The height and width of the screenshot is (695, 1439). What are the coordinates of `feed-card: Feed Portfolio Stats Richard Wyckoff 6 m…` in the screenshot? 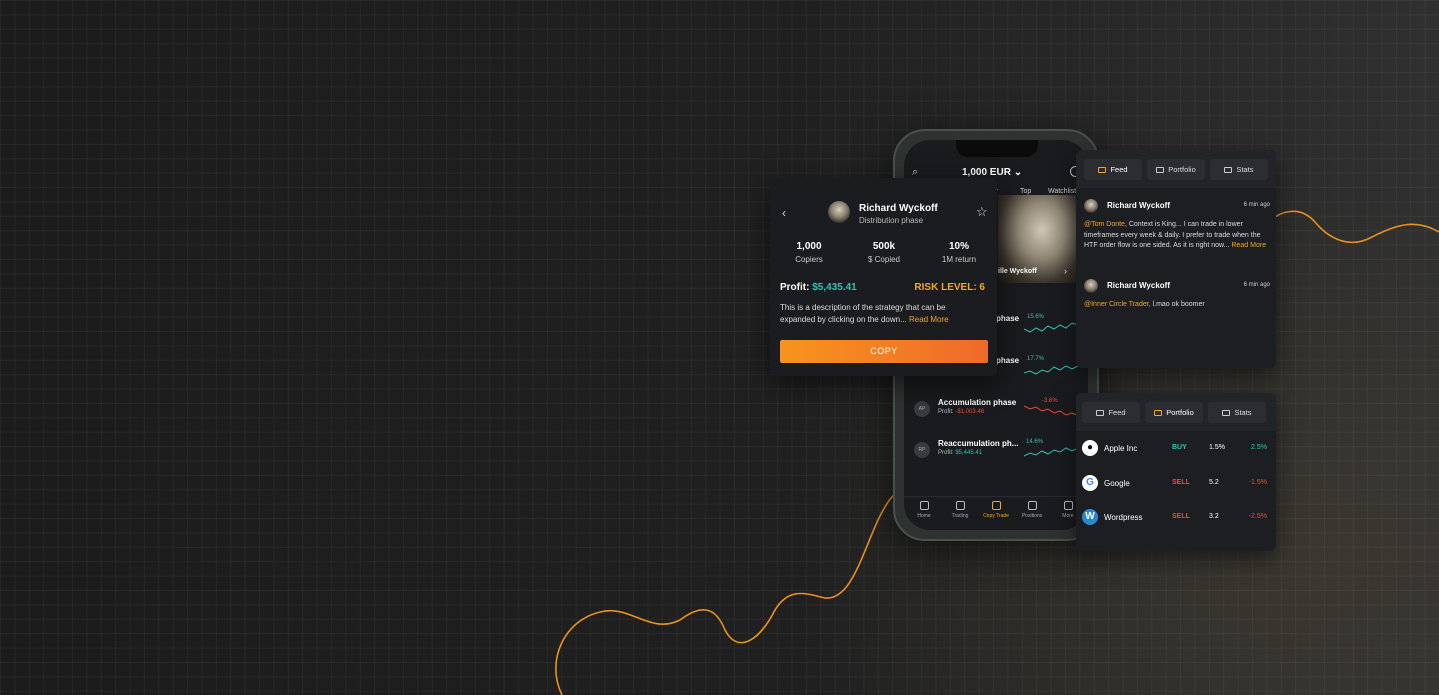 It's located at (1176, 259).